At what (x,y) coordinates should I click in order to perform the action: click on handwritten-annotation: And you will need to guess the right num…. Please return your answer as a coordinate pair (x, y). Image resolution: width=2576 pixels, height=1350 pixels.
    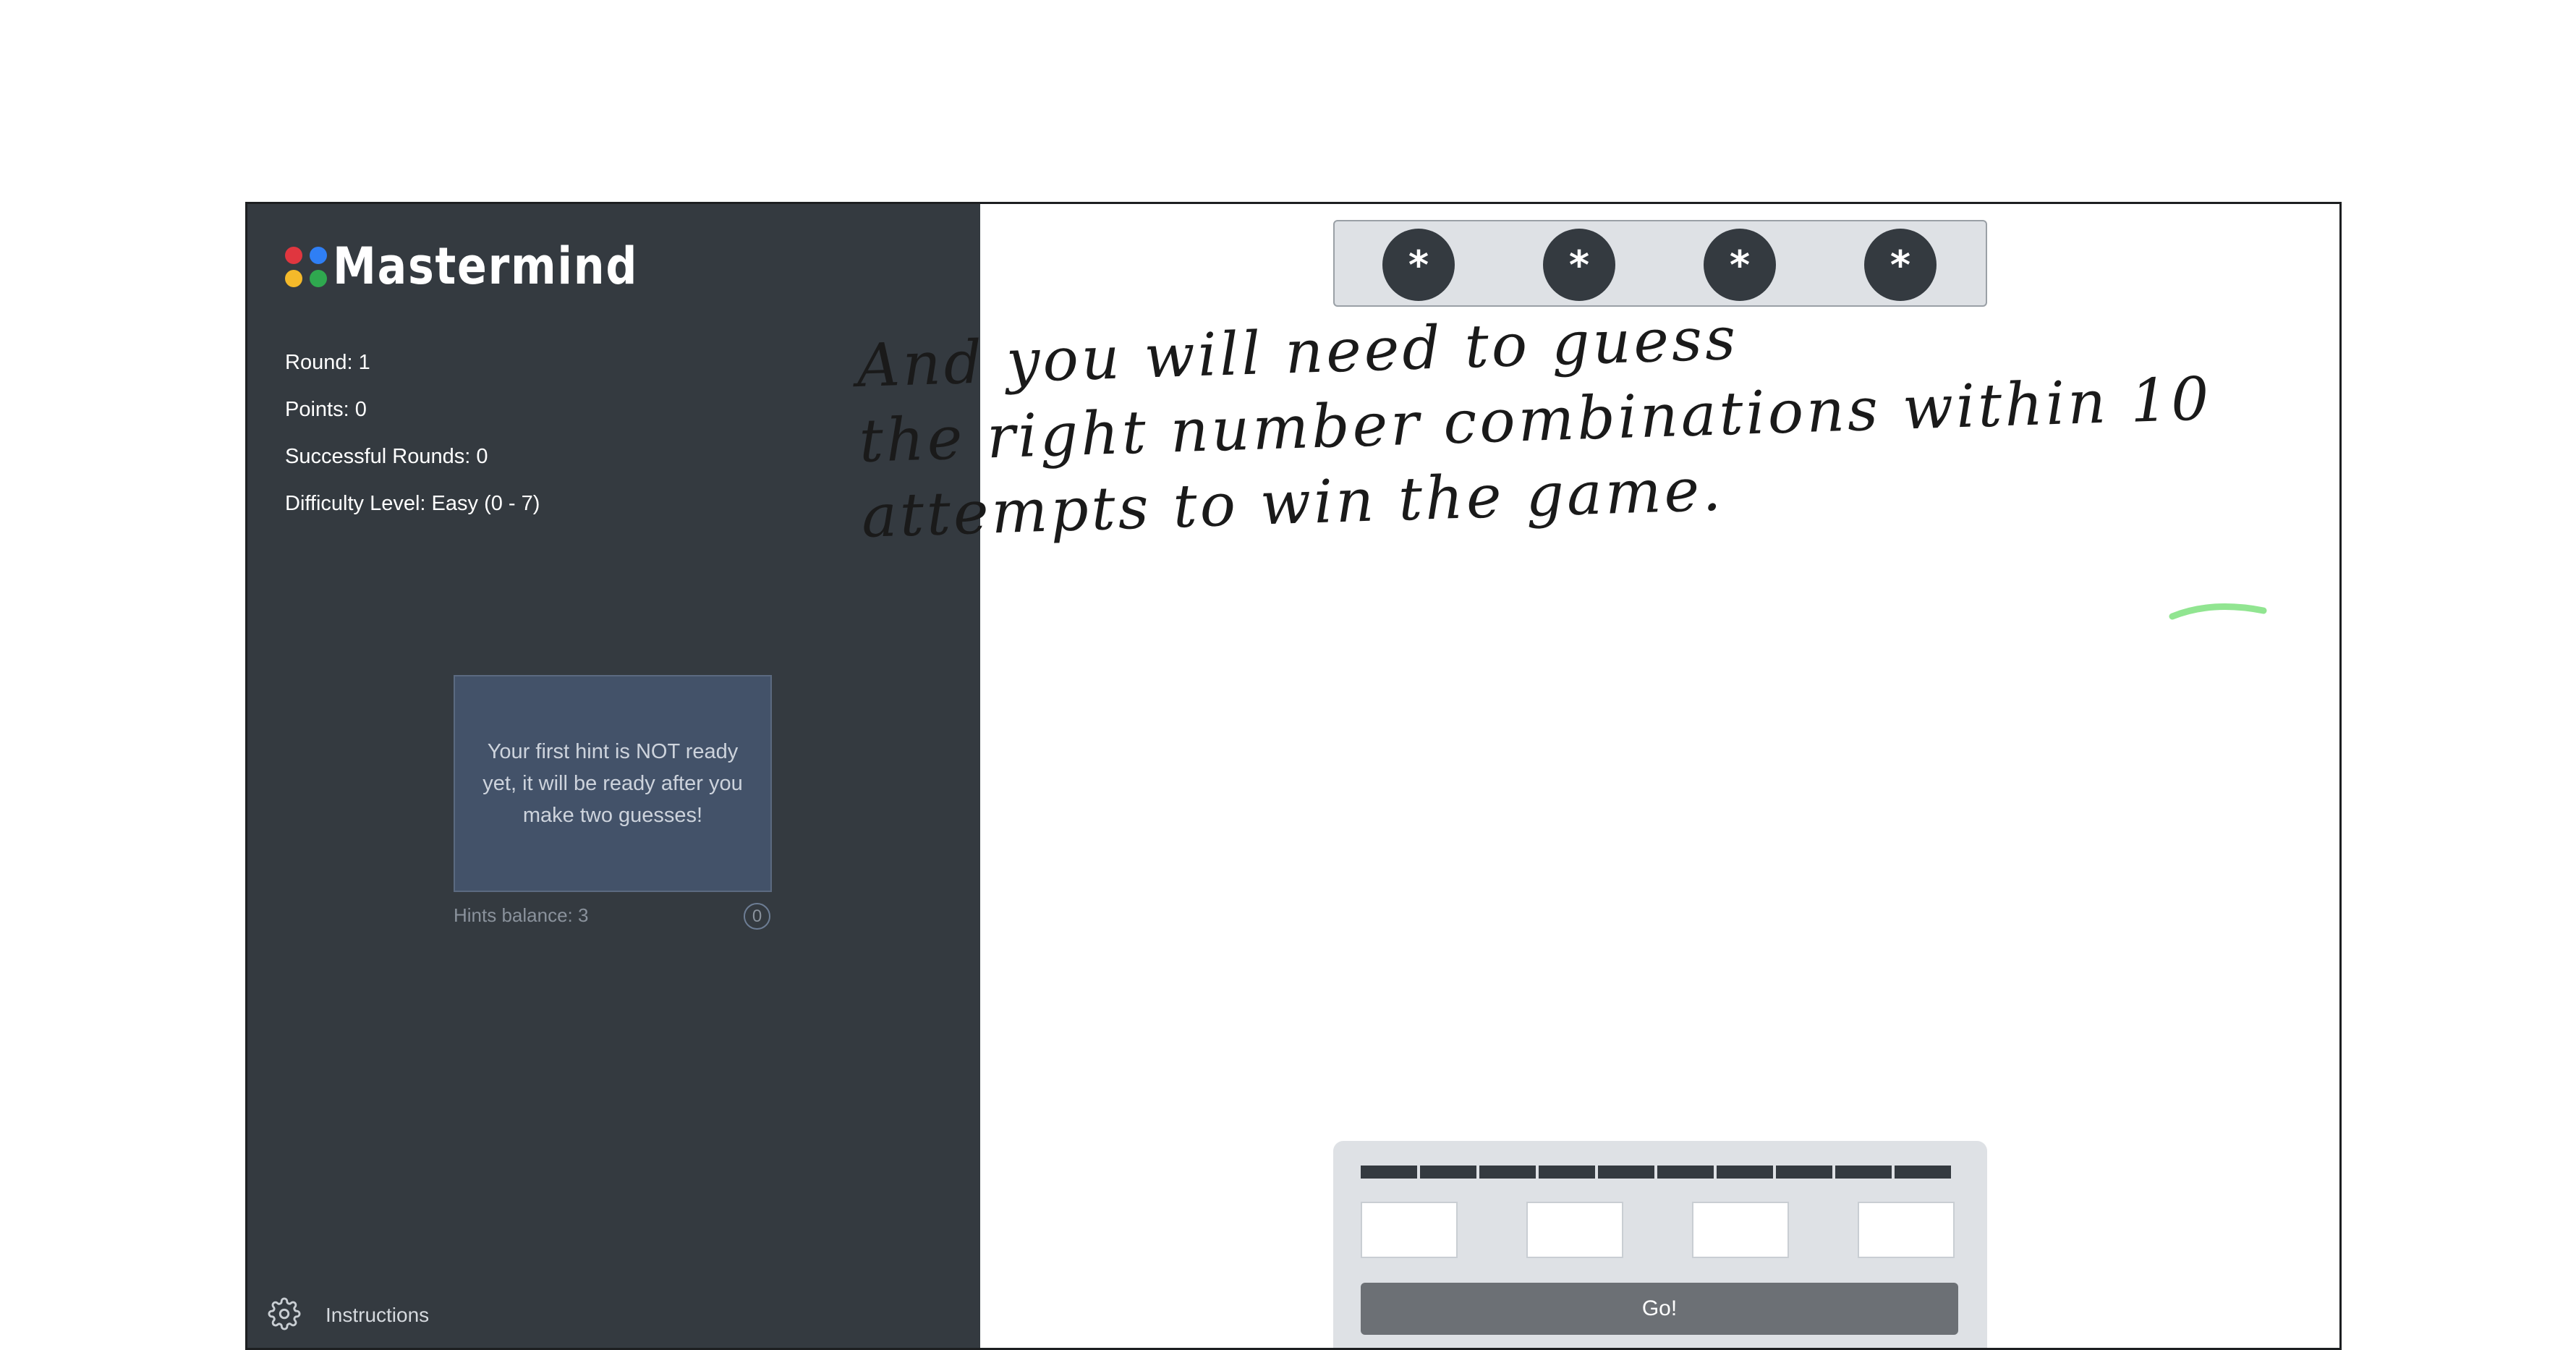
    Looking at the image, I should click on (1535, 420).